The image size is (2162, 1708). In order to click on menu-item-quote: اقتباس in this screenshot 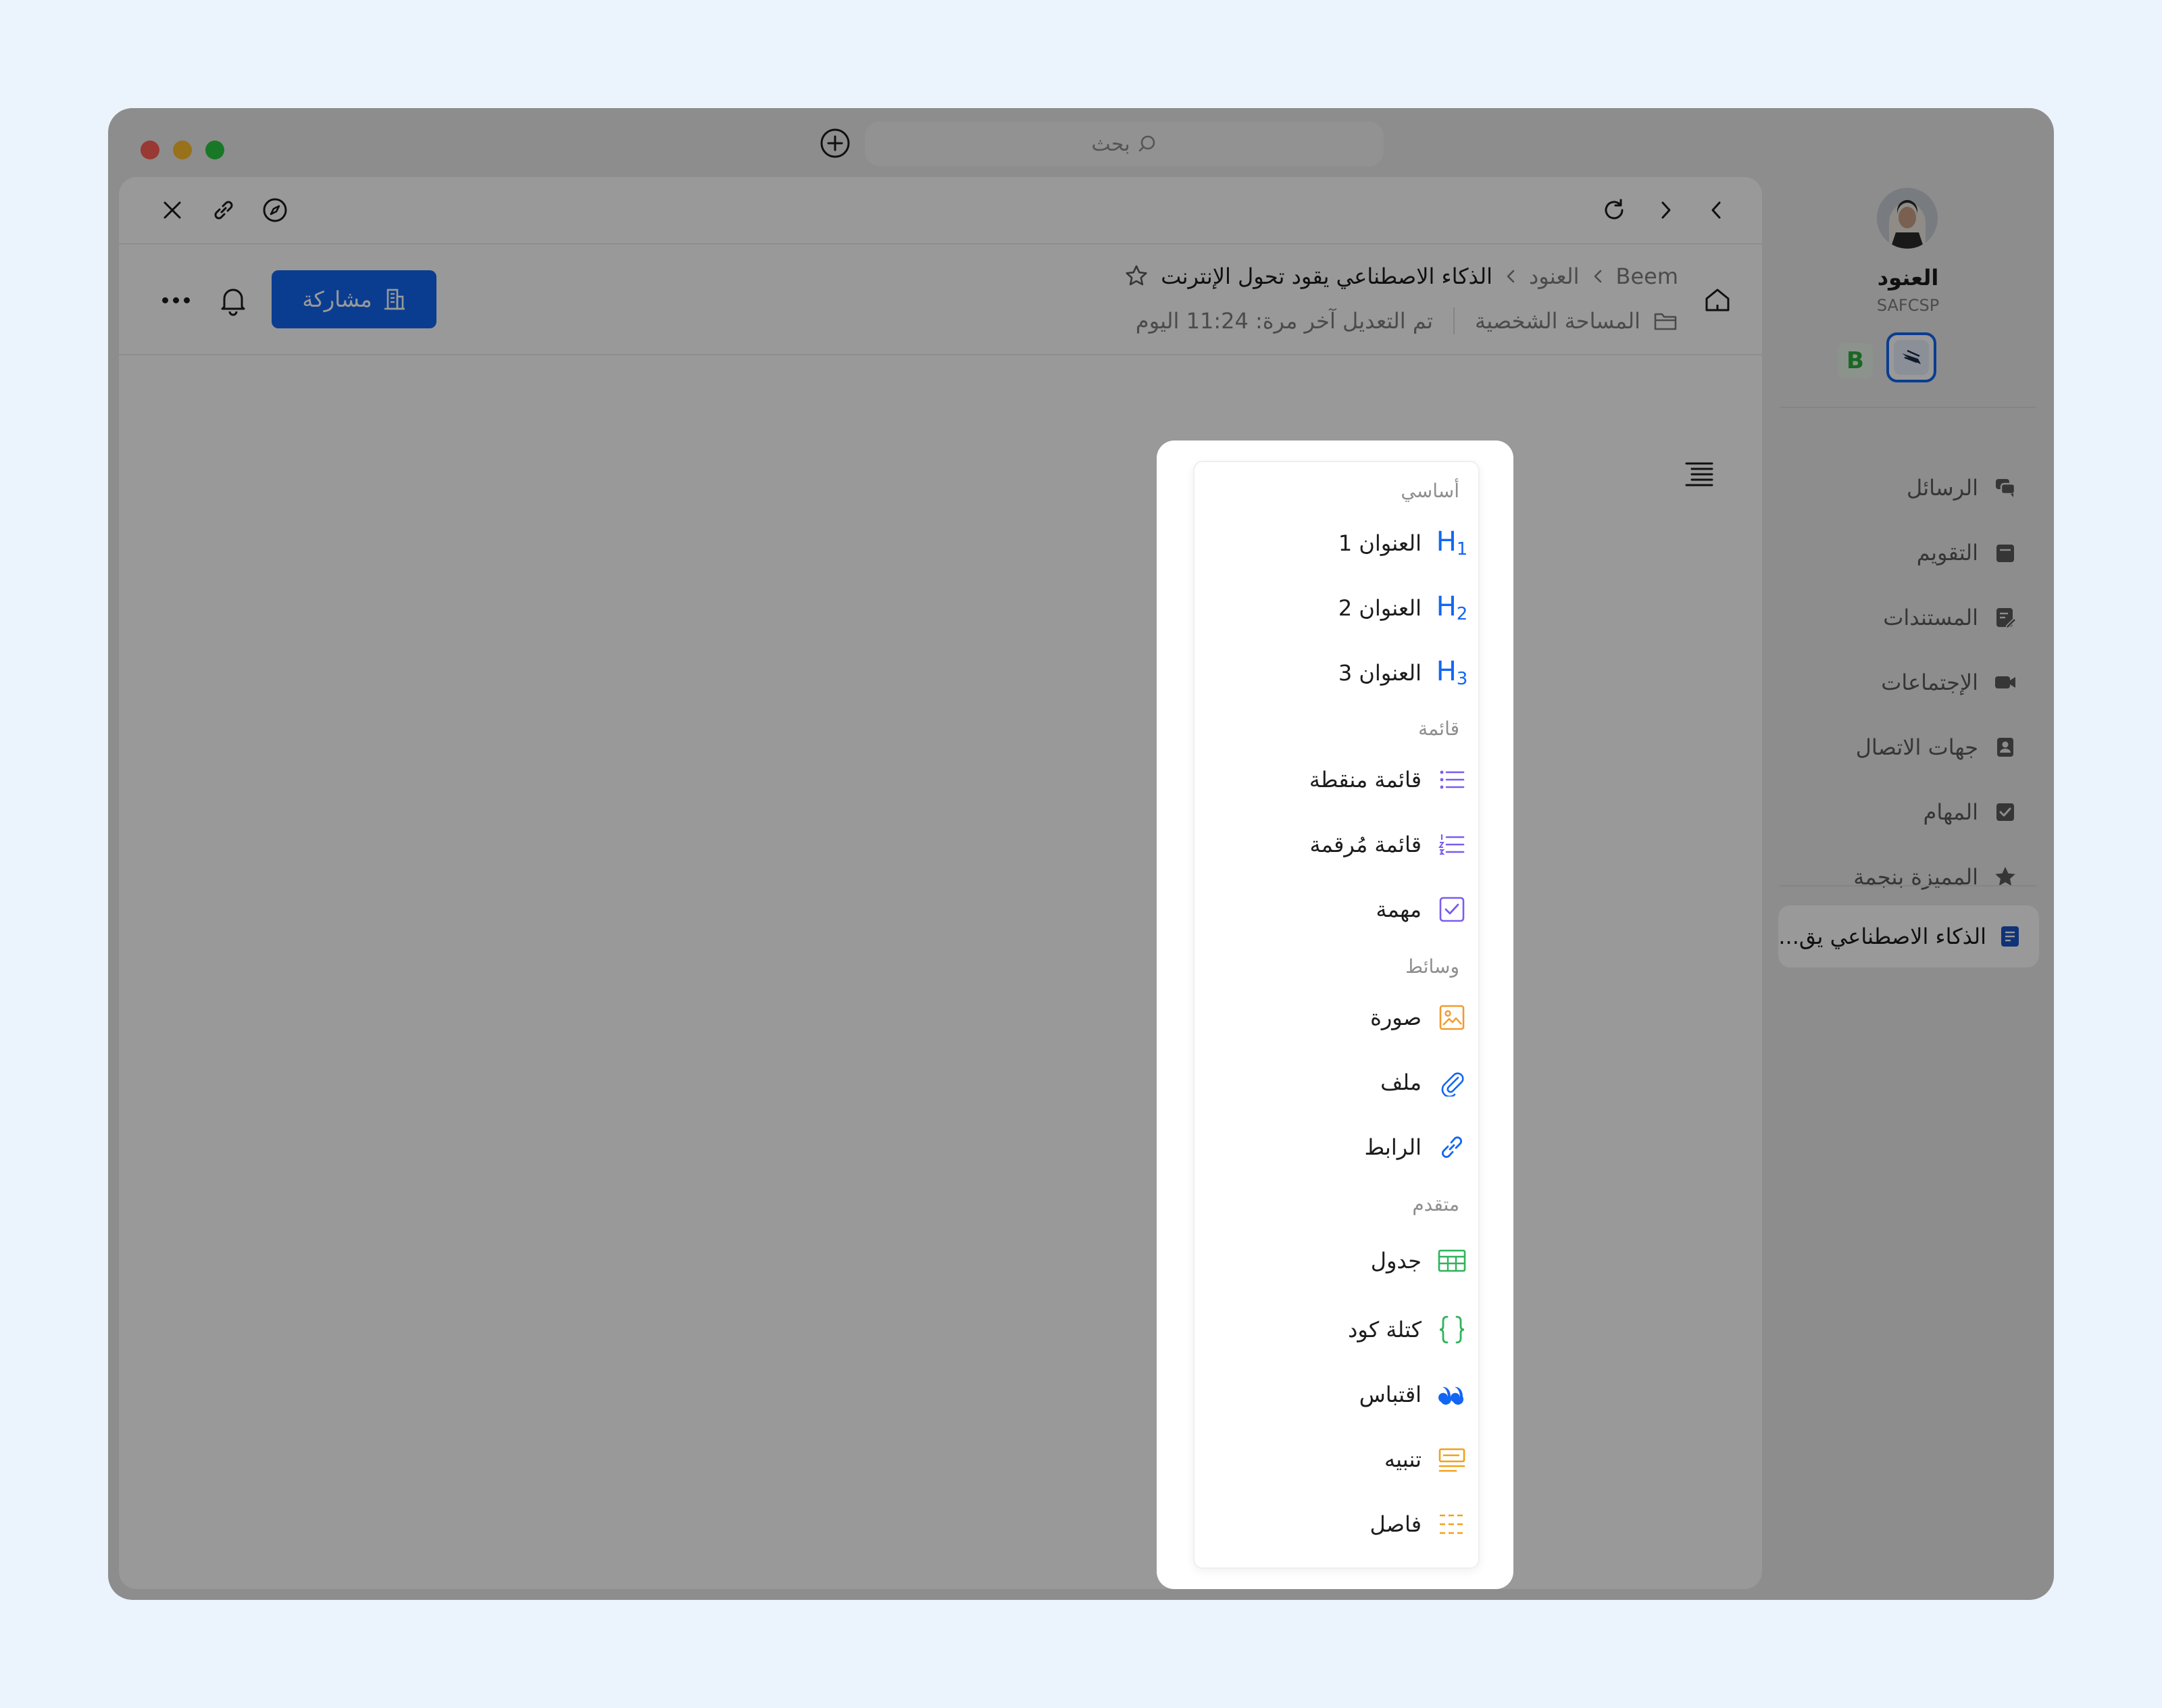, I will do `click(1413, 1395)`.